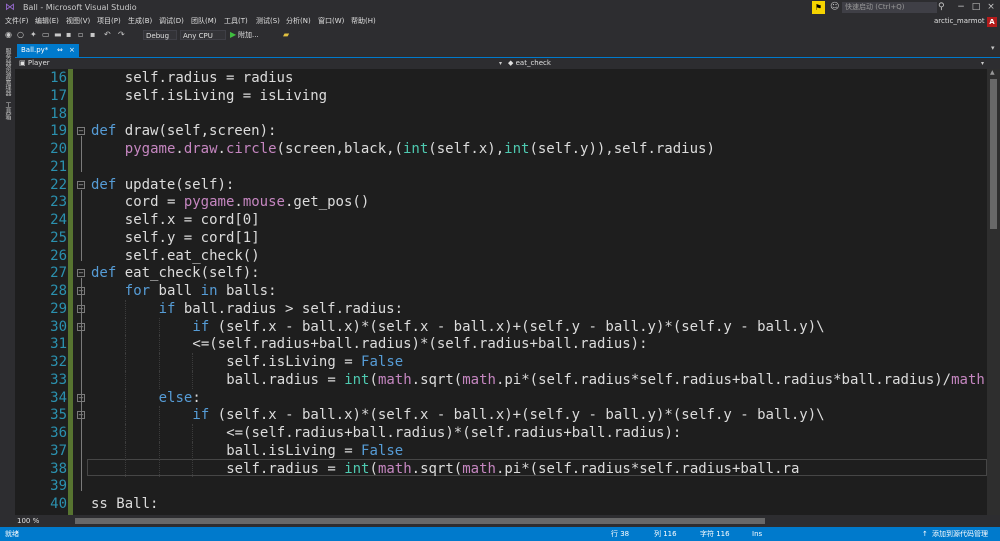 The image size is (1000, 541). I want to click on code-line: def eat_check(self):, so click(175, 273).